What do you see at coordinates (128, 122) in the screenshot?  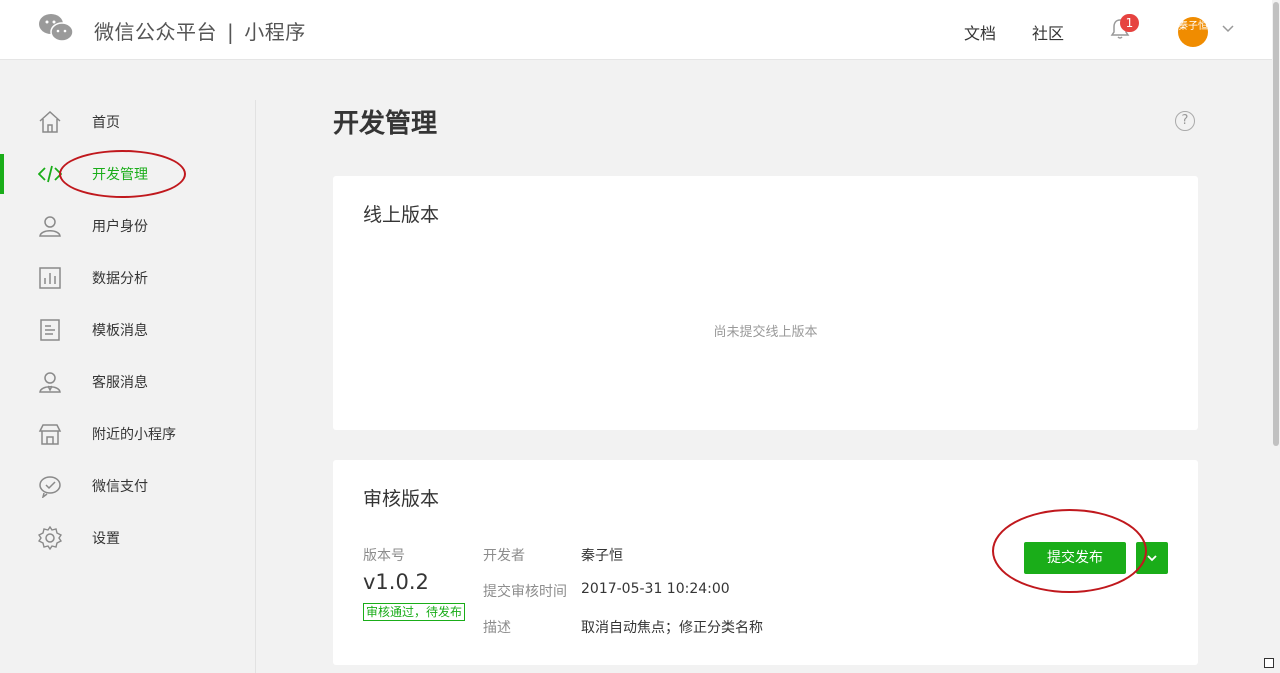 I see `sidebar-item-home: 首页` at bounding box center [128, 122].